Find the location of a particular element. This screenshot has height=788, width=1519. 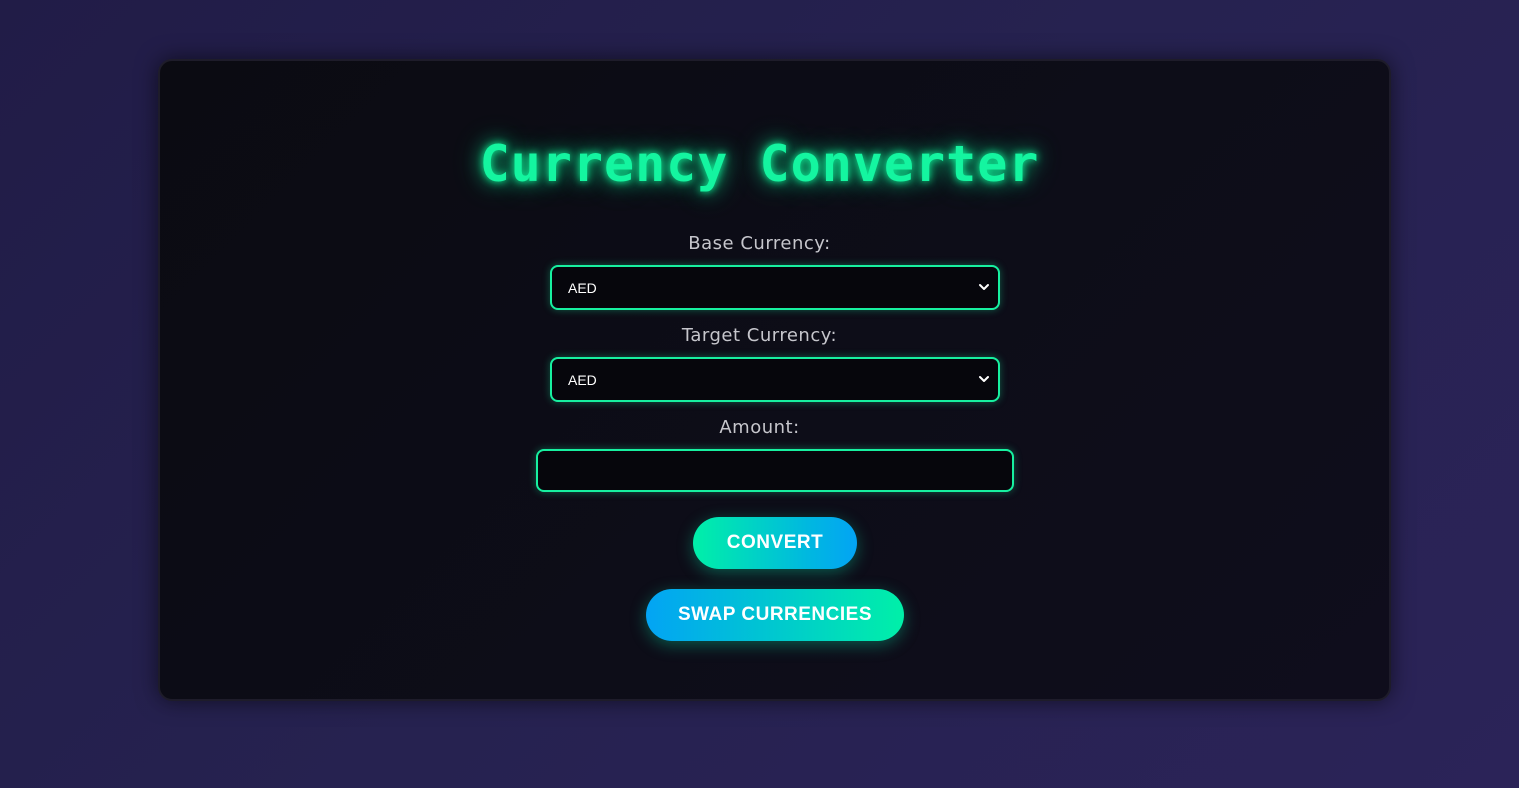

base-currency-select: AED is located at coordinates (775, 287).